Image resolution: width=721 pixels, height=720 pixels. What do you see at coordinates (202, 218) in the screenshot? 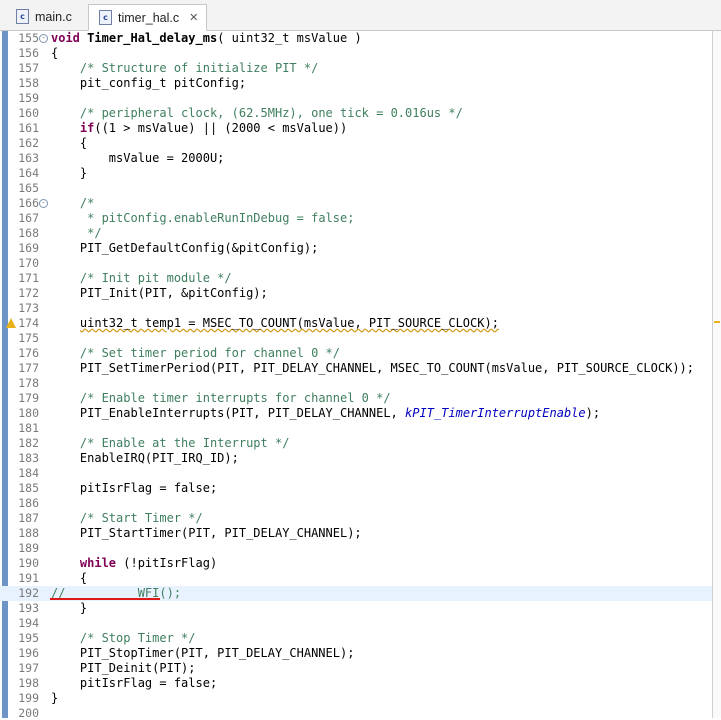
I see `code-text: * pitConfig.enableRunInDebug = false;` at bounding box center [202, 218].